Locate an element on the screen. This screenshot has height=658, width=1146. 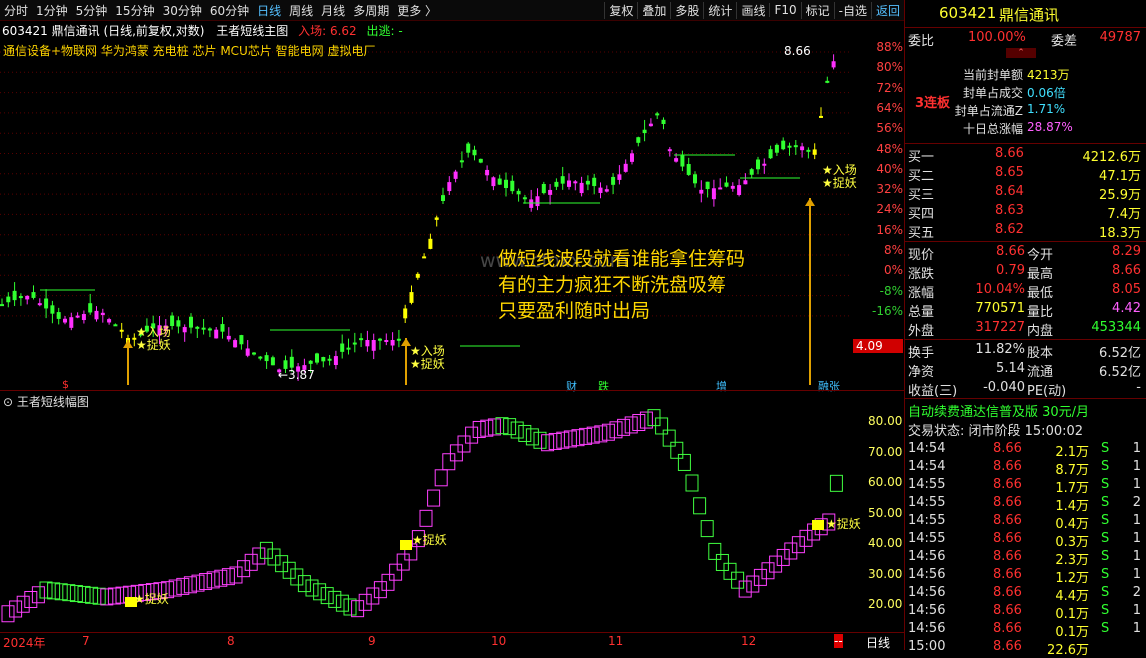
tool-button: 返回 is located at coordinates (887, 10).